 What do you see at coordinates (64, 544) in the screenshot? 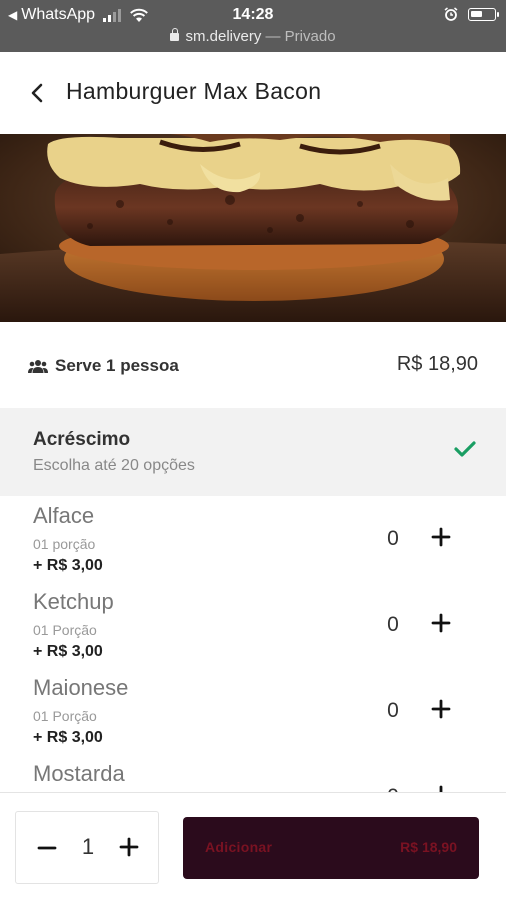
I see `addon-portion: 01 porção` at bounding box center [64, 544].